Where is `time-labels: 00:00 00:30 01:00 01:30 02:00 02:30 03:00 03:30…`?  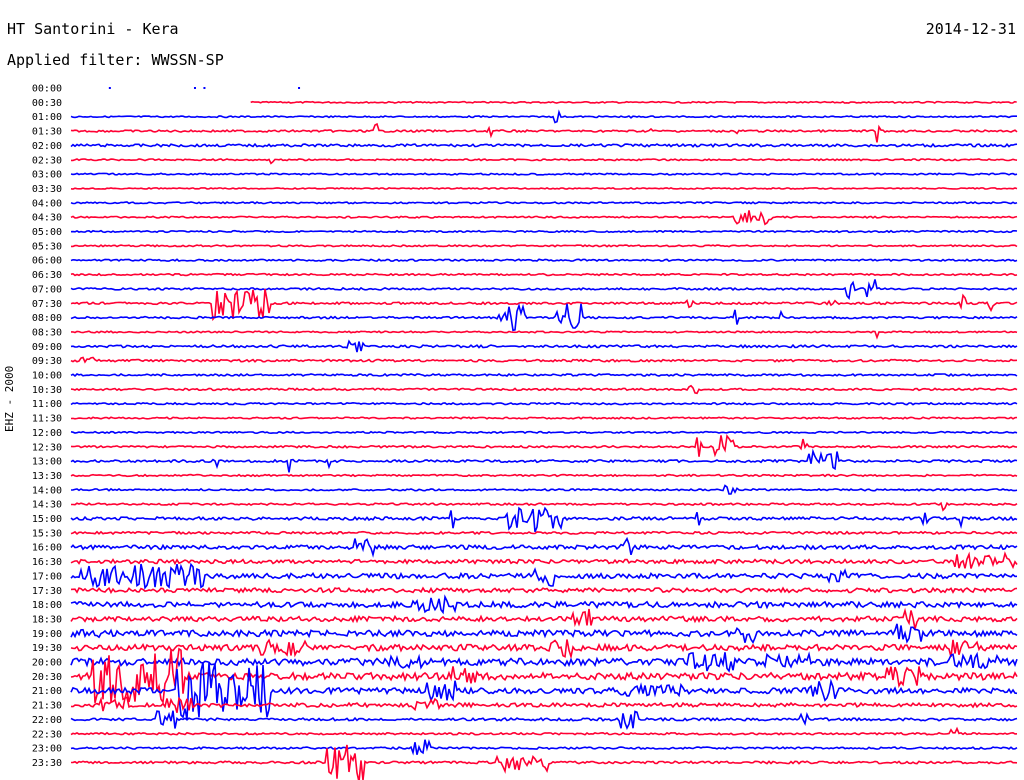
time-labels: 00:00 00:30 01:00 01:30 02:00 02:30 03:00 03:30… is located at coordinates (47, 426).